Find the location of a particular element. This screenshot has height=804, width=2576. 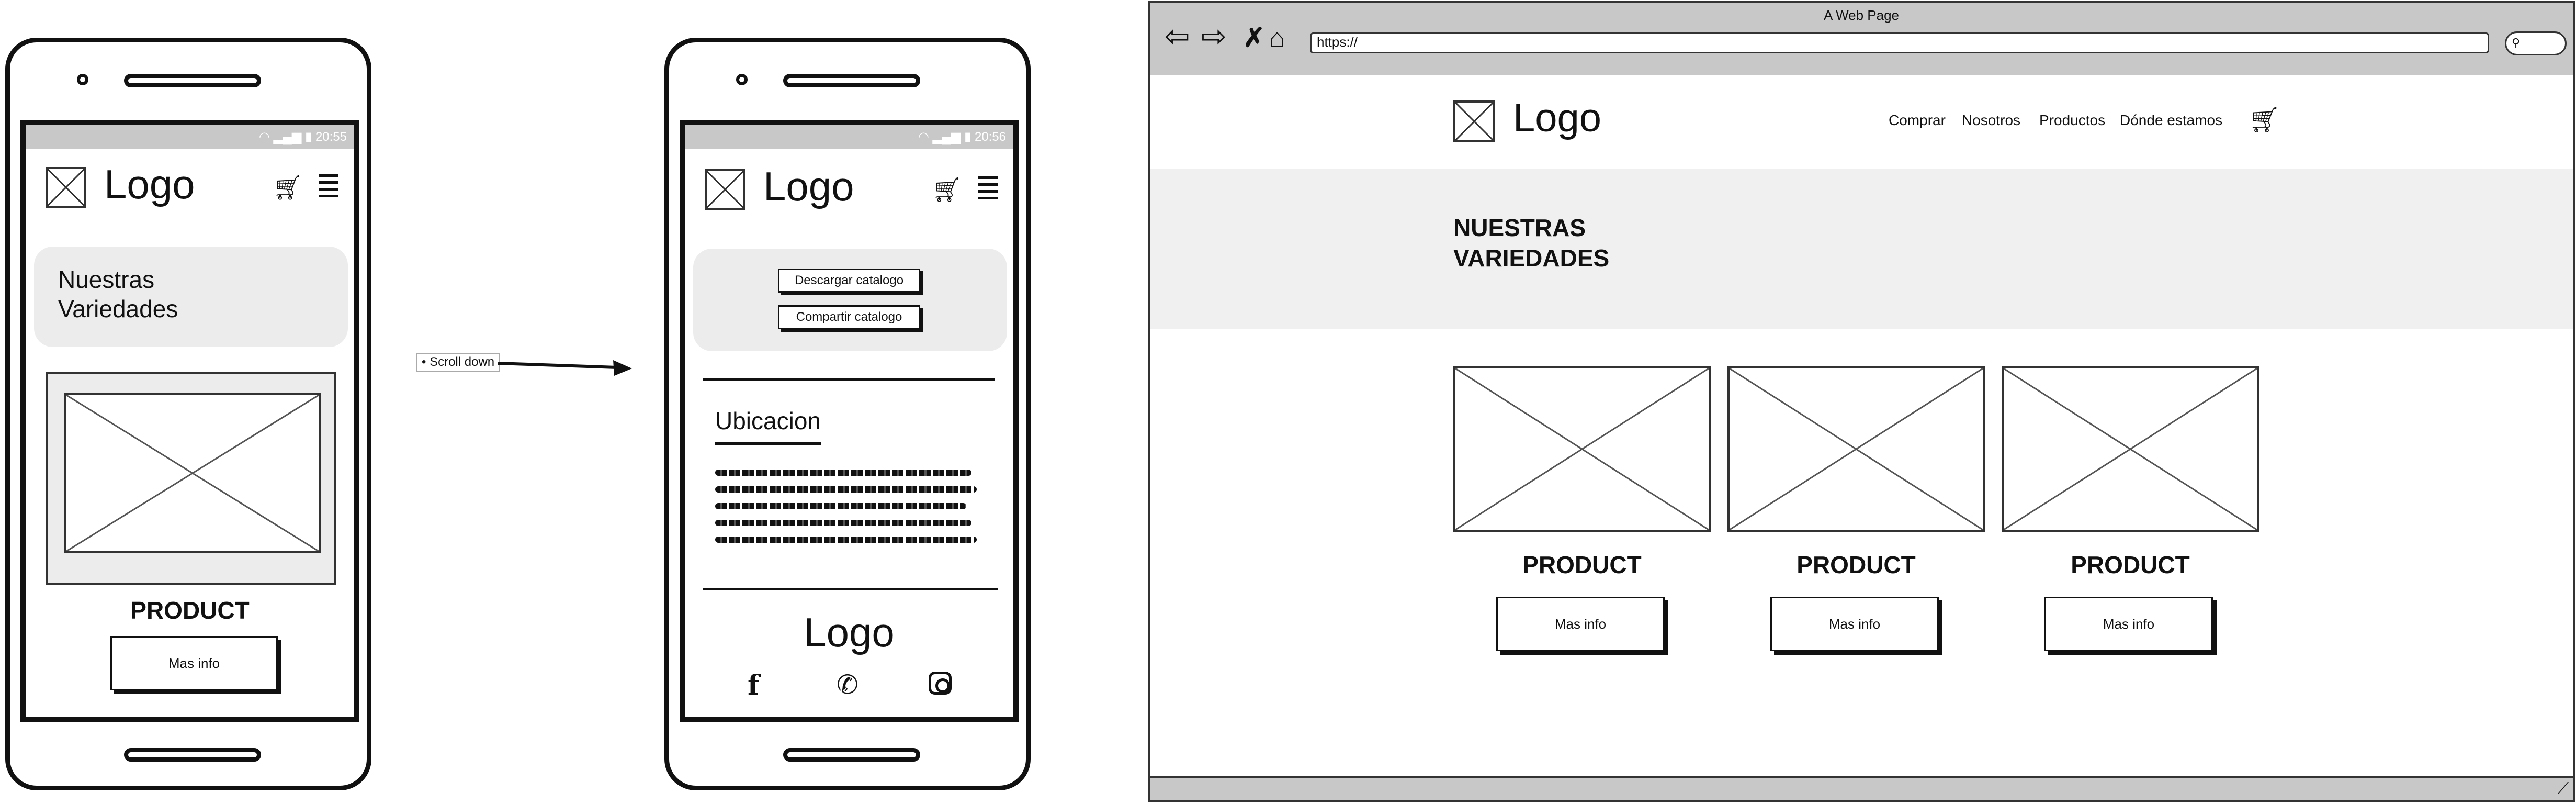

forward-arrow-icon: ⇨ is located at coordinates (1214, 36).